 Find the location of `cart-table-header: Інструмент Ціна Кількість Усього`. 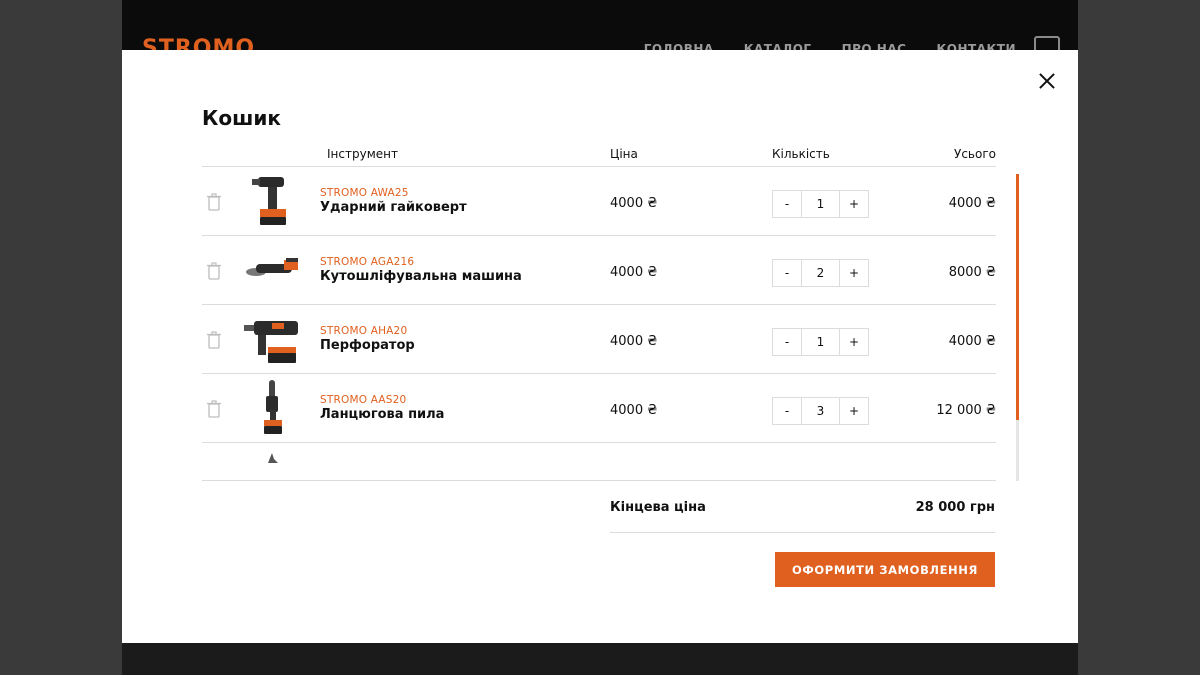

cart-table-header: Інструмент Ціна Кількість Усього is located at coordinates (599, 157).